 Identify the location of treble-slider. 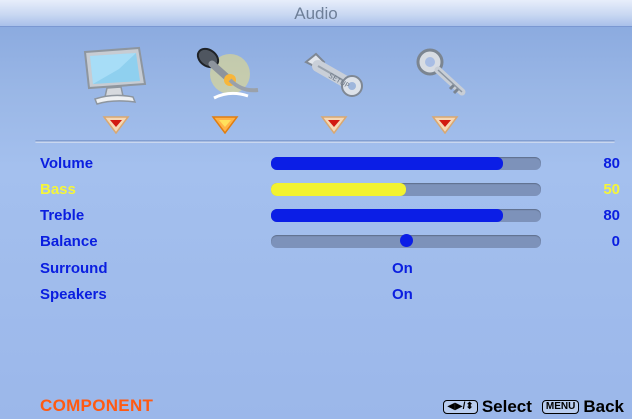
(406, 215).